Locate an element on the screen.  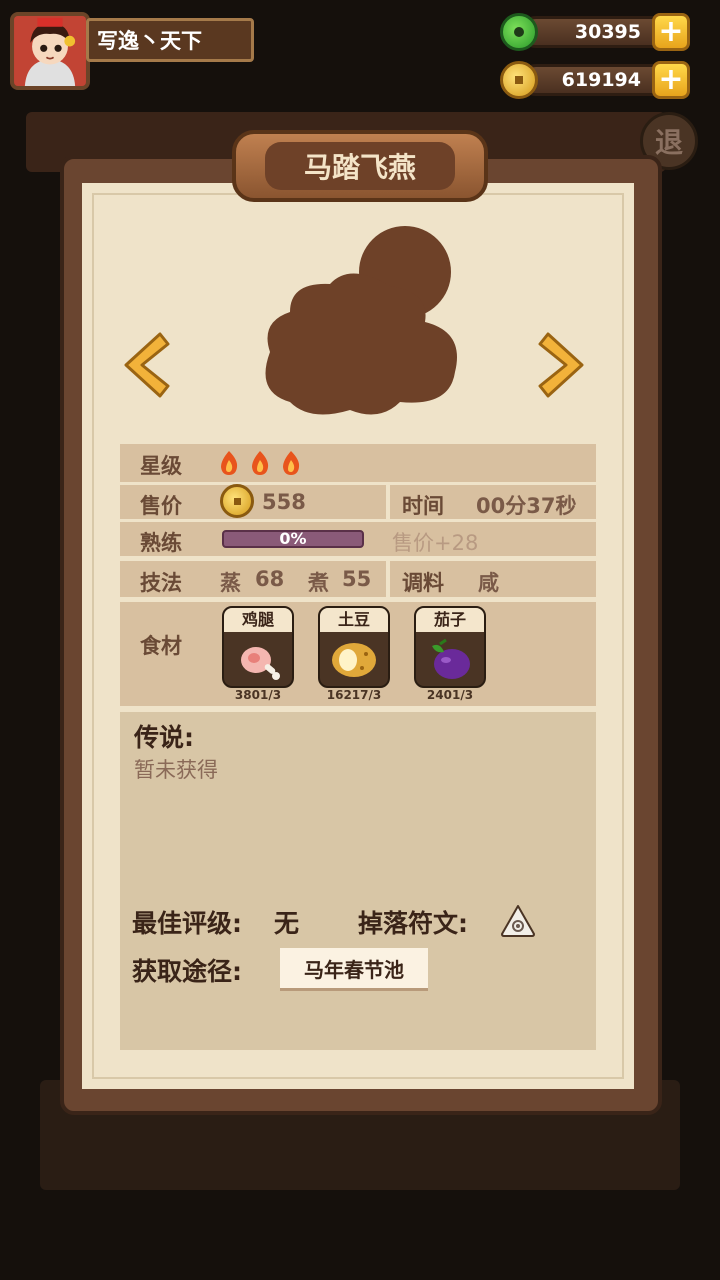
dish-title: 马踏飞燕 is located at coordinates (360, 166).